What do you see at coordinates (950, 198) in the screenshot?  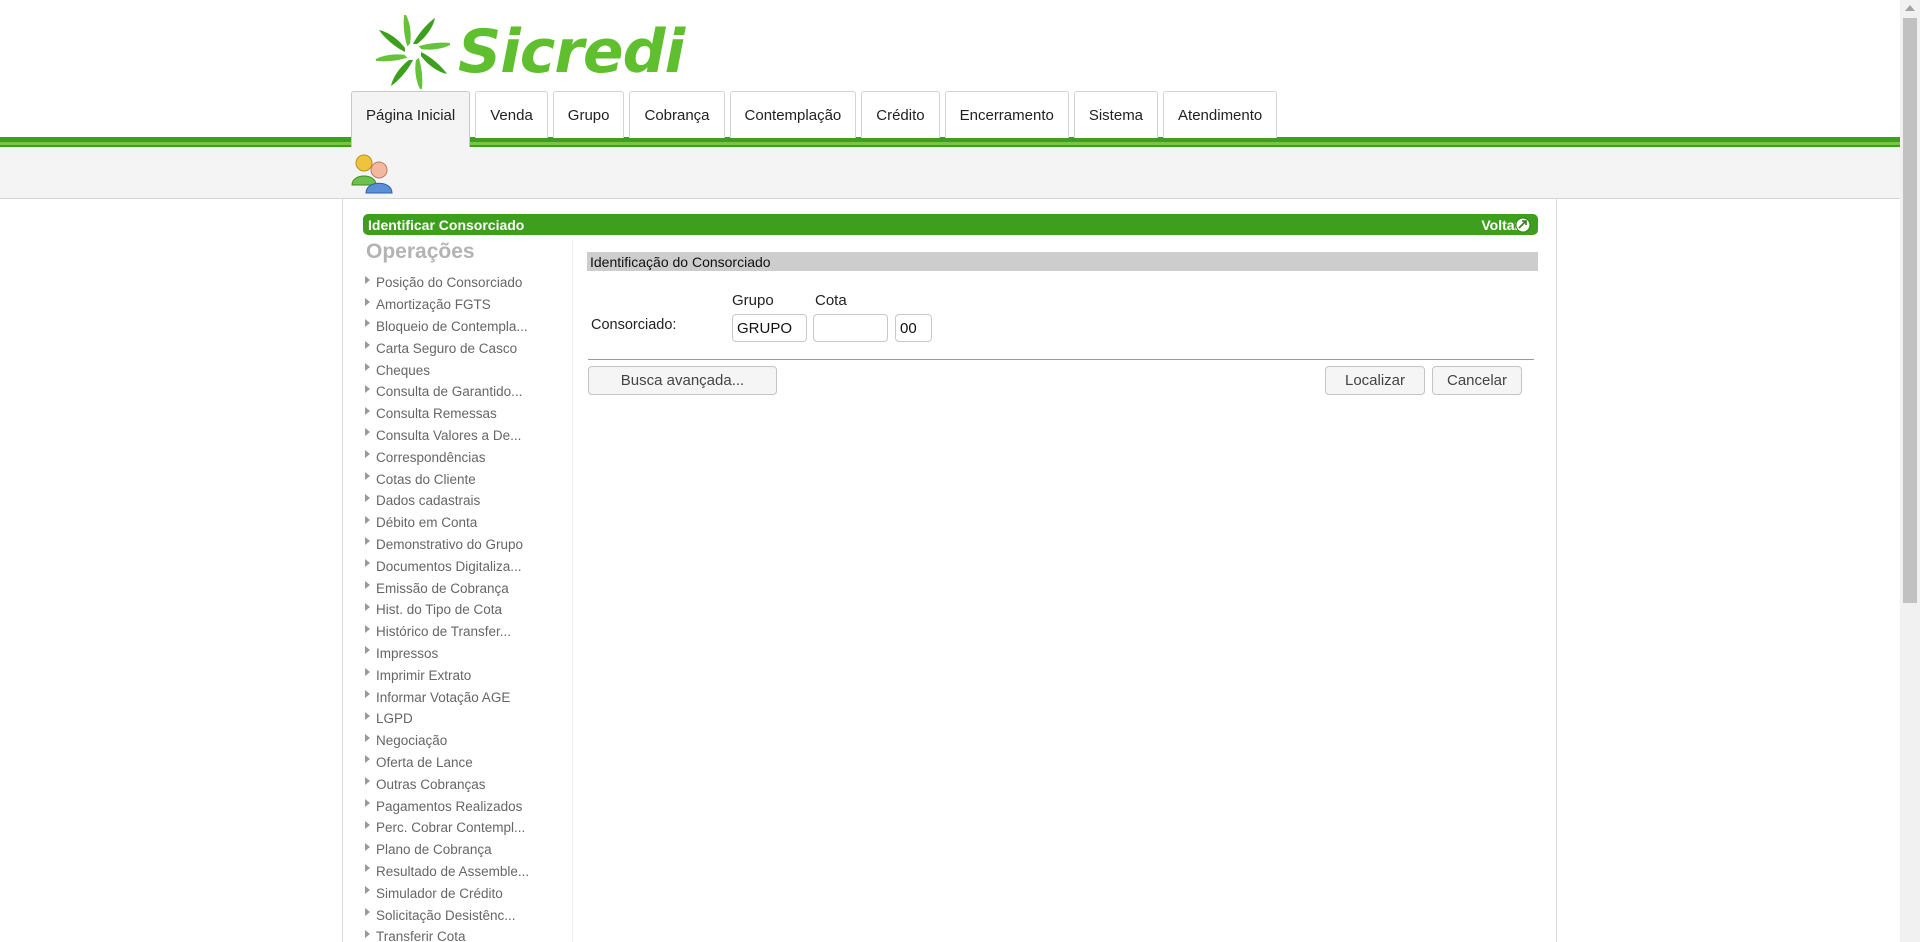 I see `header-divider` at bounding box center [950, 198].